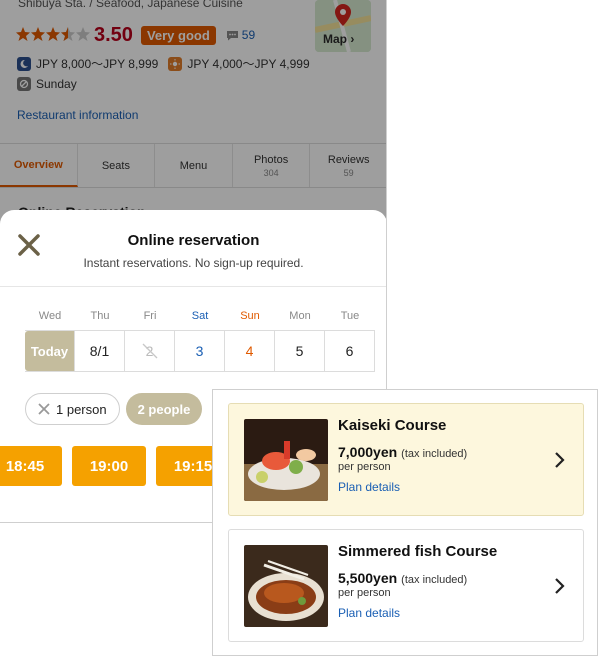 The width and height of the screenshot is (600, 656). I want to click on weekday-label: Sun, so click(250, 316).